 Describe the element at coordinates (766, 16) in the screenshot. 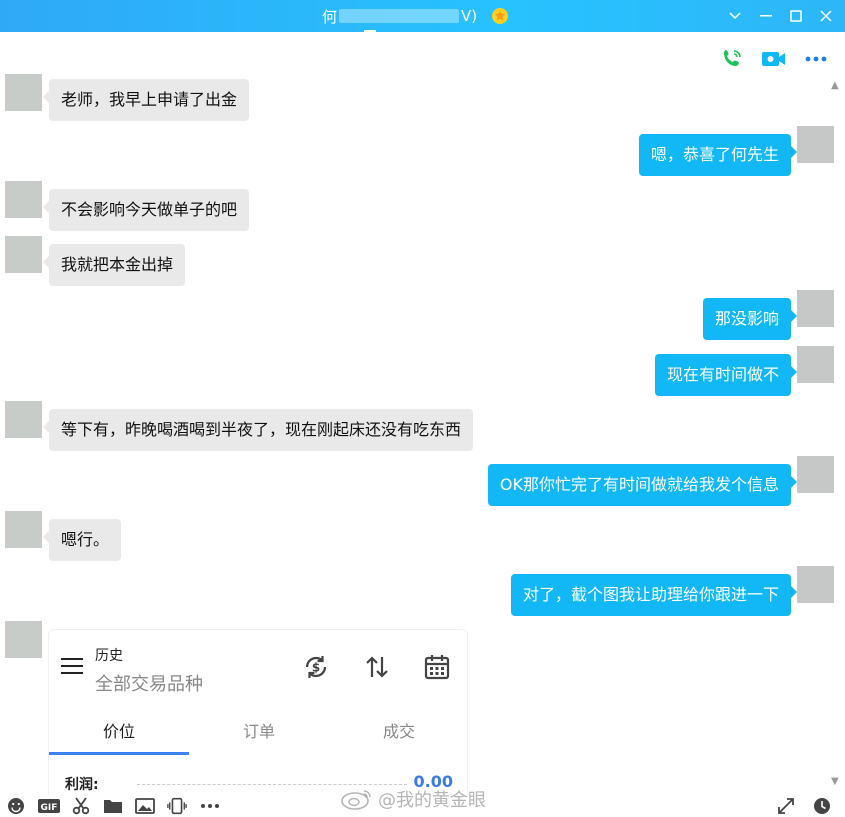

I see `minimize-button` at that location.